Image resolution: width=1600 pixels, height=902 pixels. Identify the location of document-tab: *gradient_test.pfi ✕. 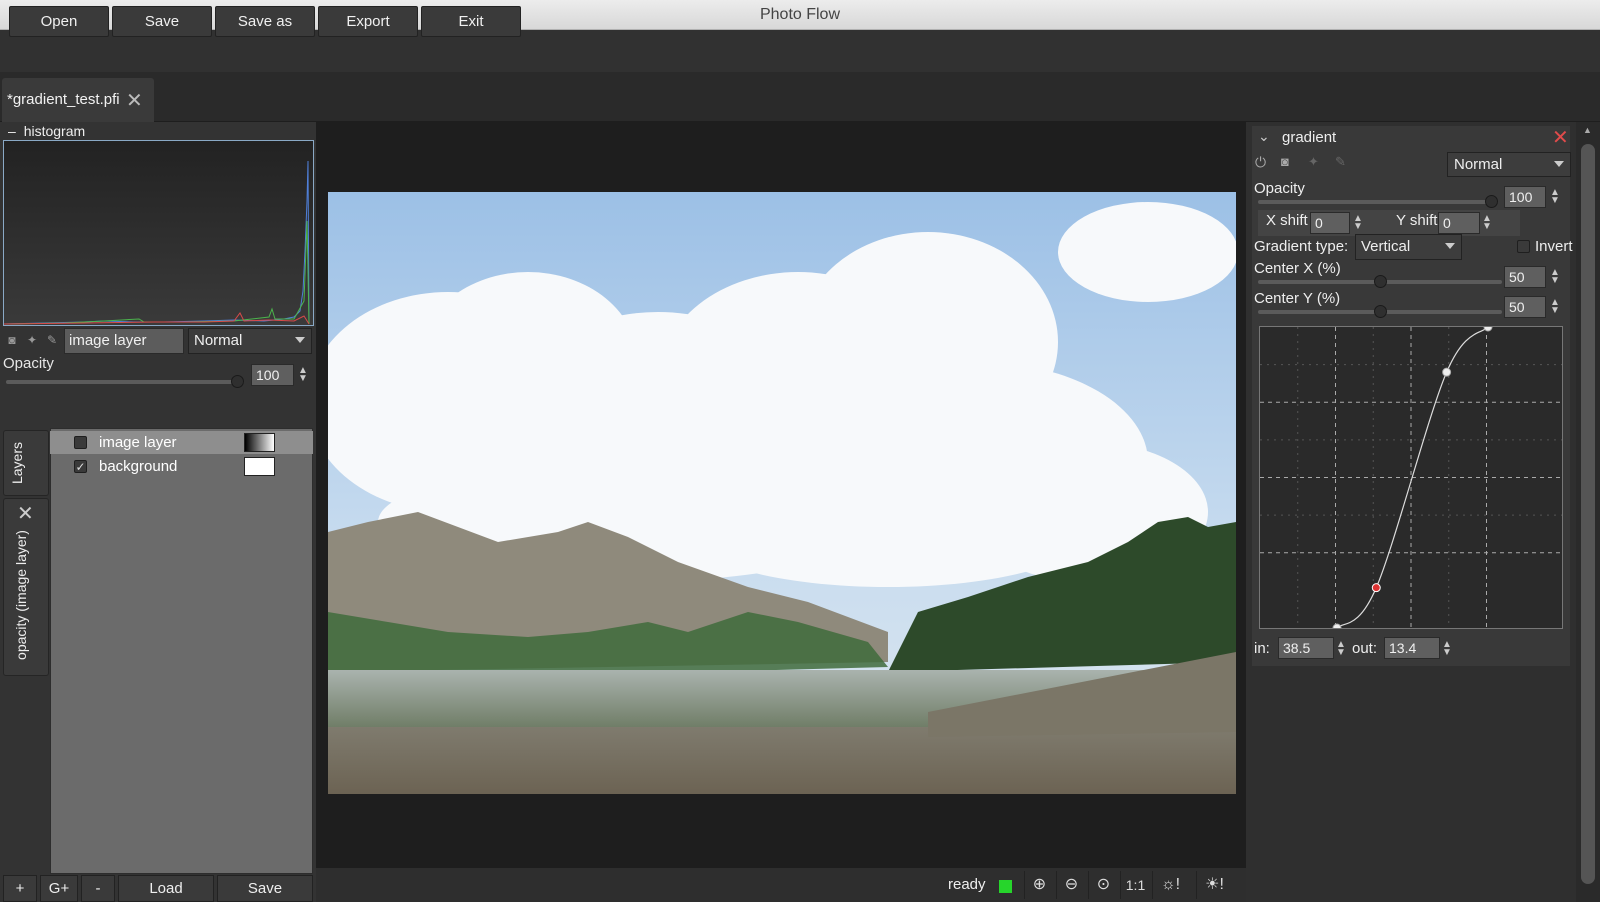
(78, 100).